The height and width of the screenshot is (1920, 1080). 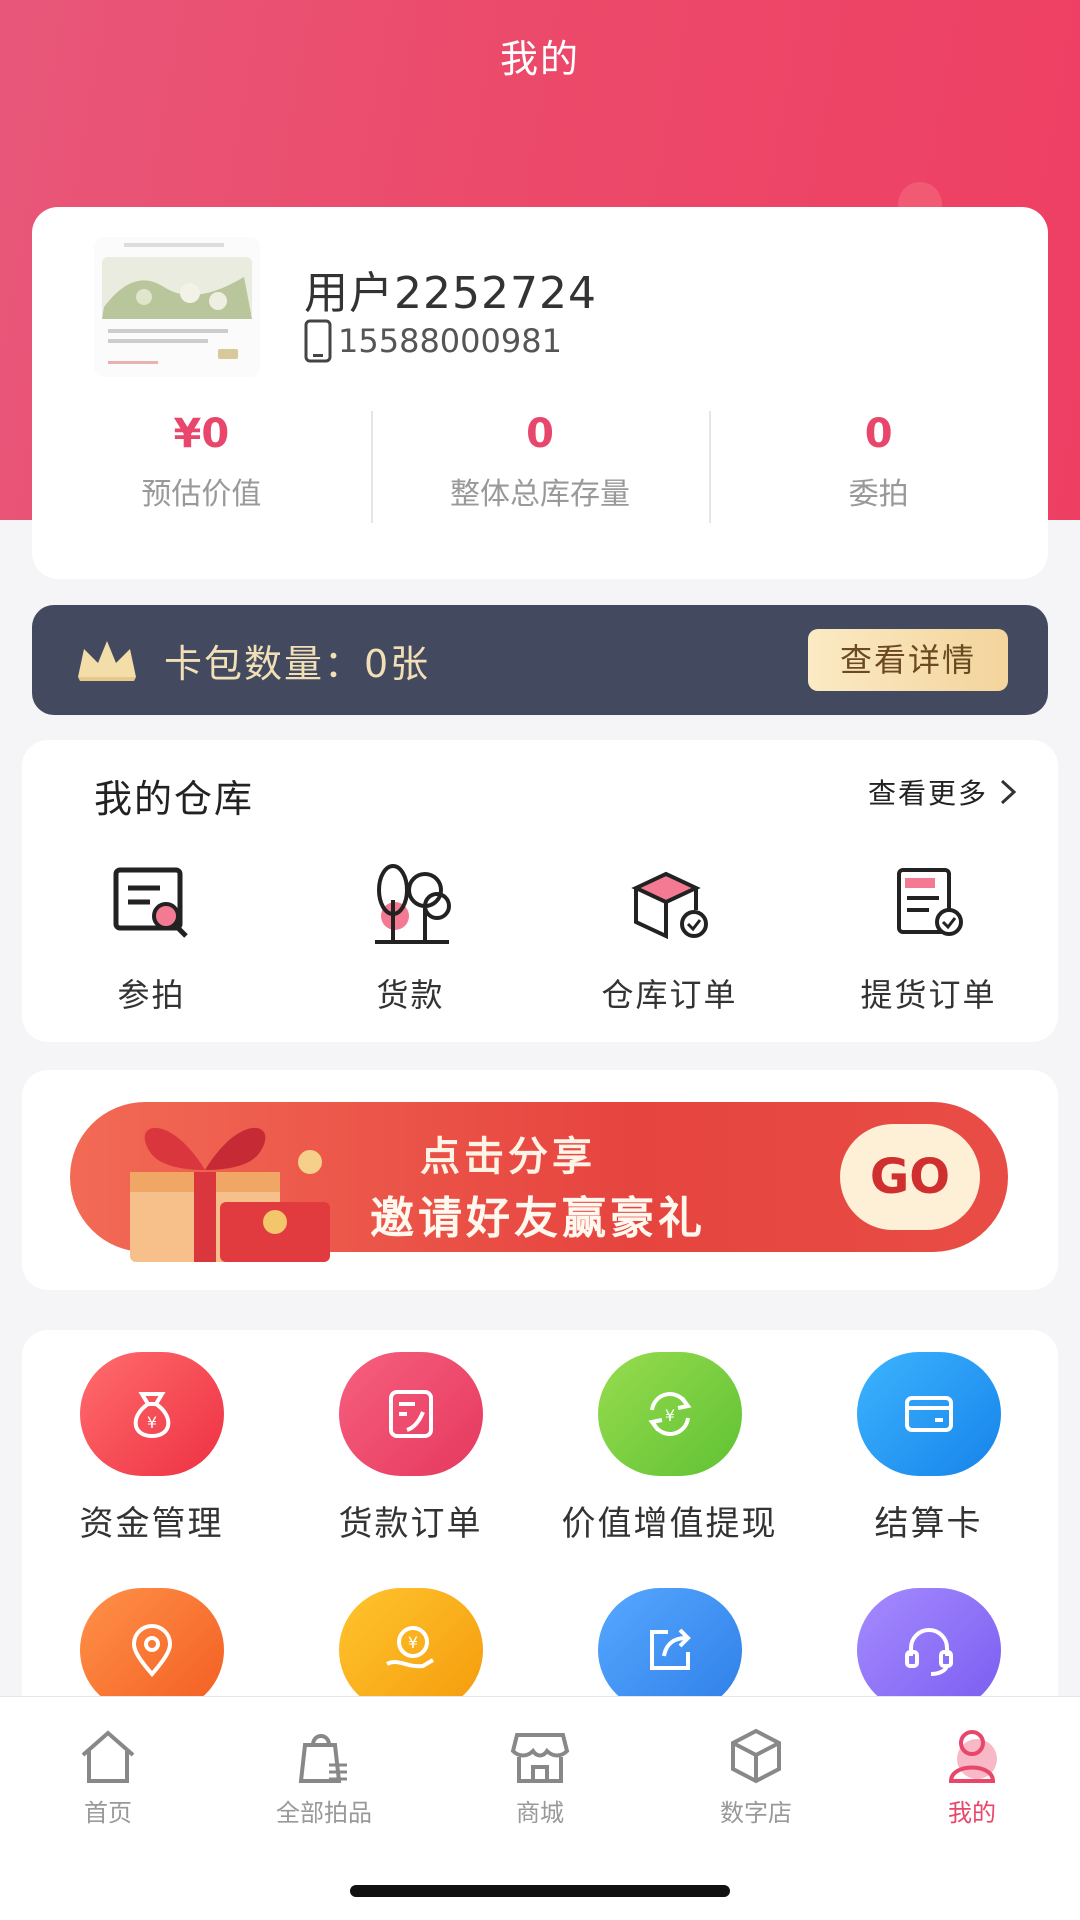 I want to click on coin-hand-icon: ¥, so click(x=409, y=1647).